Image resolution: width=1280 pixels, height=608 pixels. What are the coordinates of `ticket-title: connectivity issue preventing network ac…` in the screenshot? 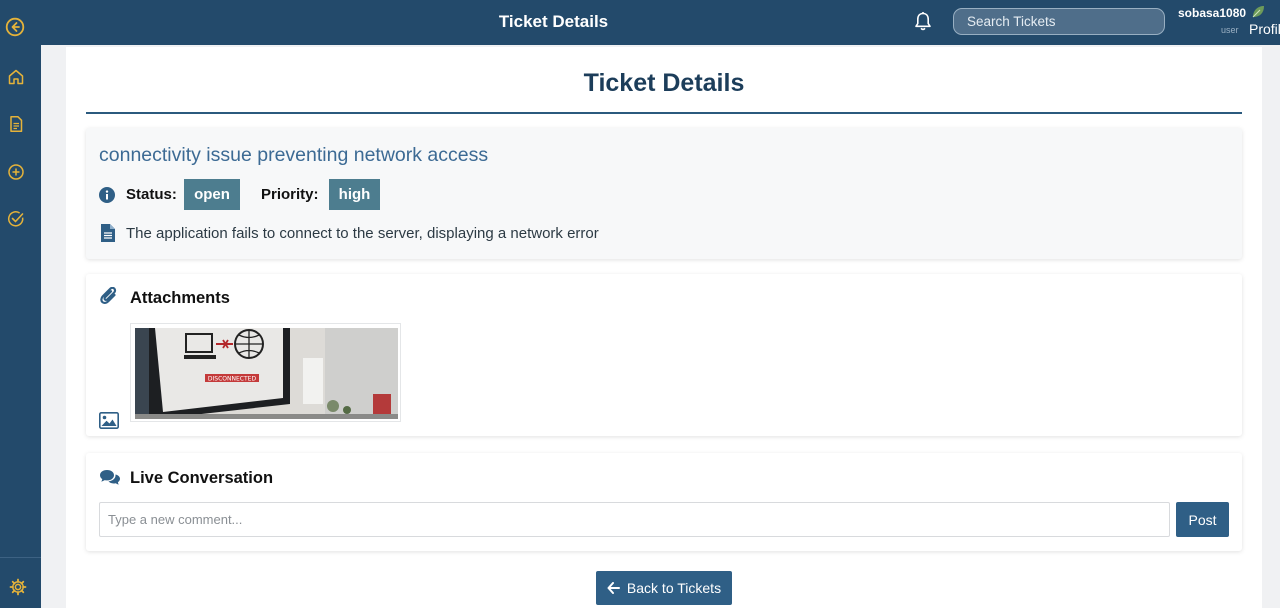 It's located at (294, 155).